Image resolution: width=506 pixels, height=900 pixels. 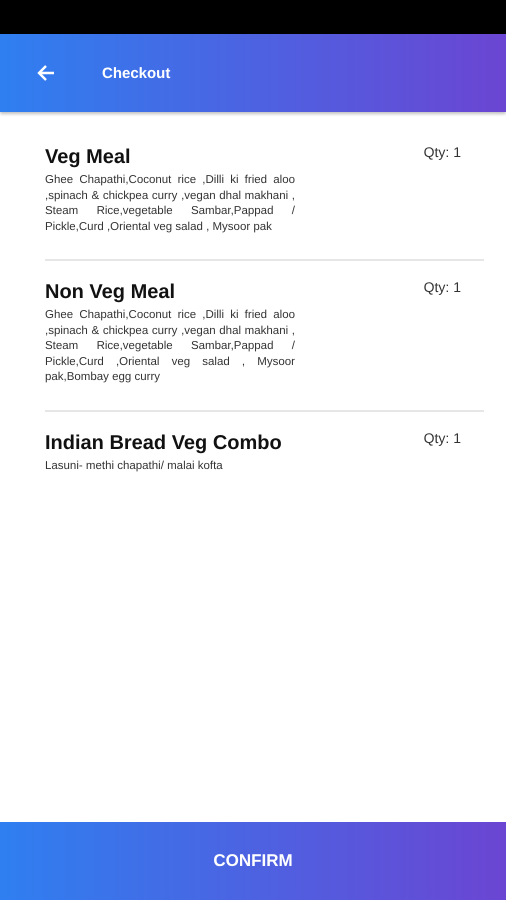 I want to click on item-description: Ghee Chapathi,Coconut rice ,Dilli ki fried aloo ,spinach & chickpea curry ,vegan dhal makhani , Steam Rice,vegetable Sambar,Pappad / Pickle,Curd ,Oriental veg salad , Mysoor pak,Bombay egg curry, so click(x=170, y=346).